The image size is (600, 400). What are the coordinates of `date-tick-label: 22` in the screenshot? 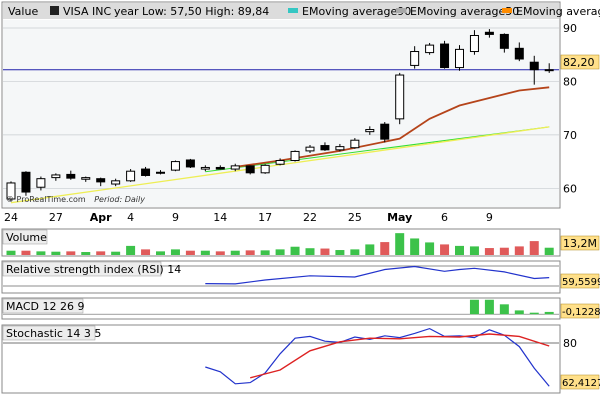 It's located at (310, 217).